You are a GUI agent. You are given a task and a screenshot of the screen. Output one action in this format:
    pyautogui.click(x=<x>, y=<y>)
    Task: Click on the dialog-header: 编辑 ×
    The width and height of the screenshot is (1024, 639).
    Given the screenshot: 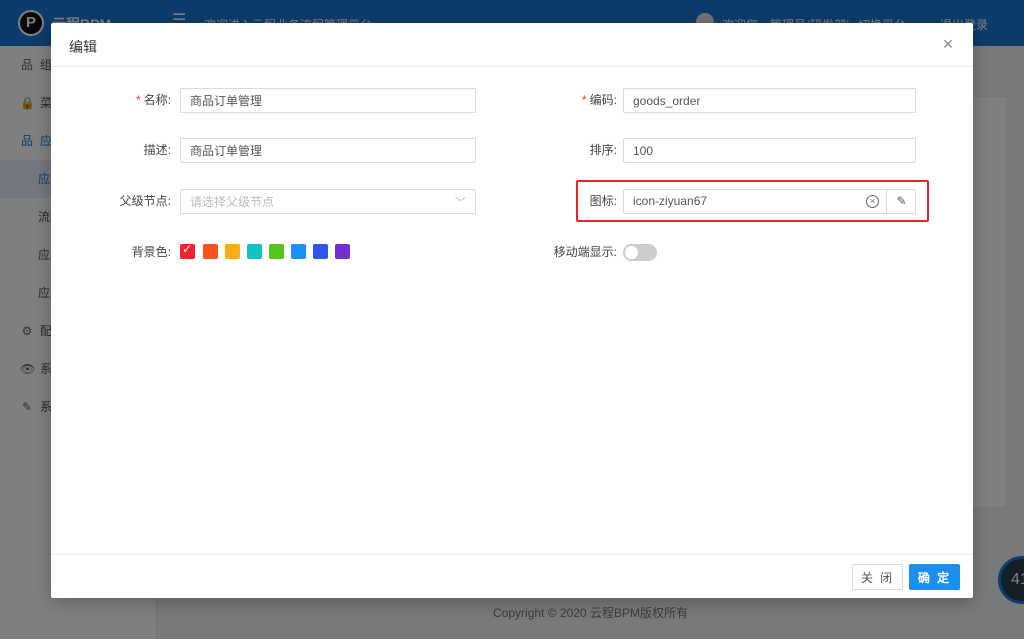 What is the action you would take?
    pyautogui.click(x=512, y=45)
    